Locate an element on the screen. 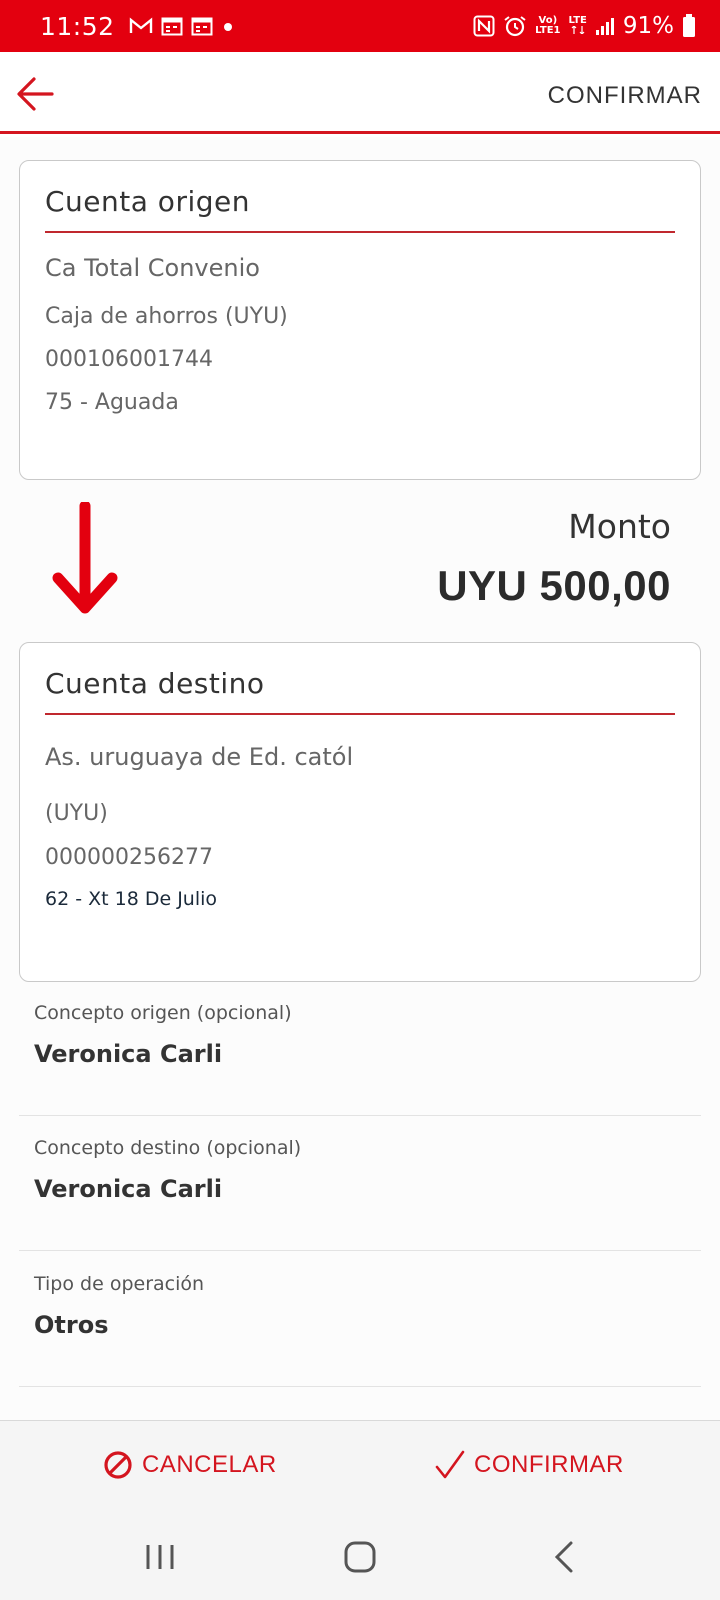 This screenshot has height=1600, width=720. gmail-icon is located at coordinates (141, 26).